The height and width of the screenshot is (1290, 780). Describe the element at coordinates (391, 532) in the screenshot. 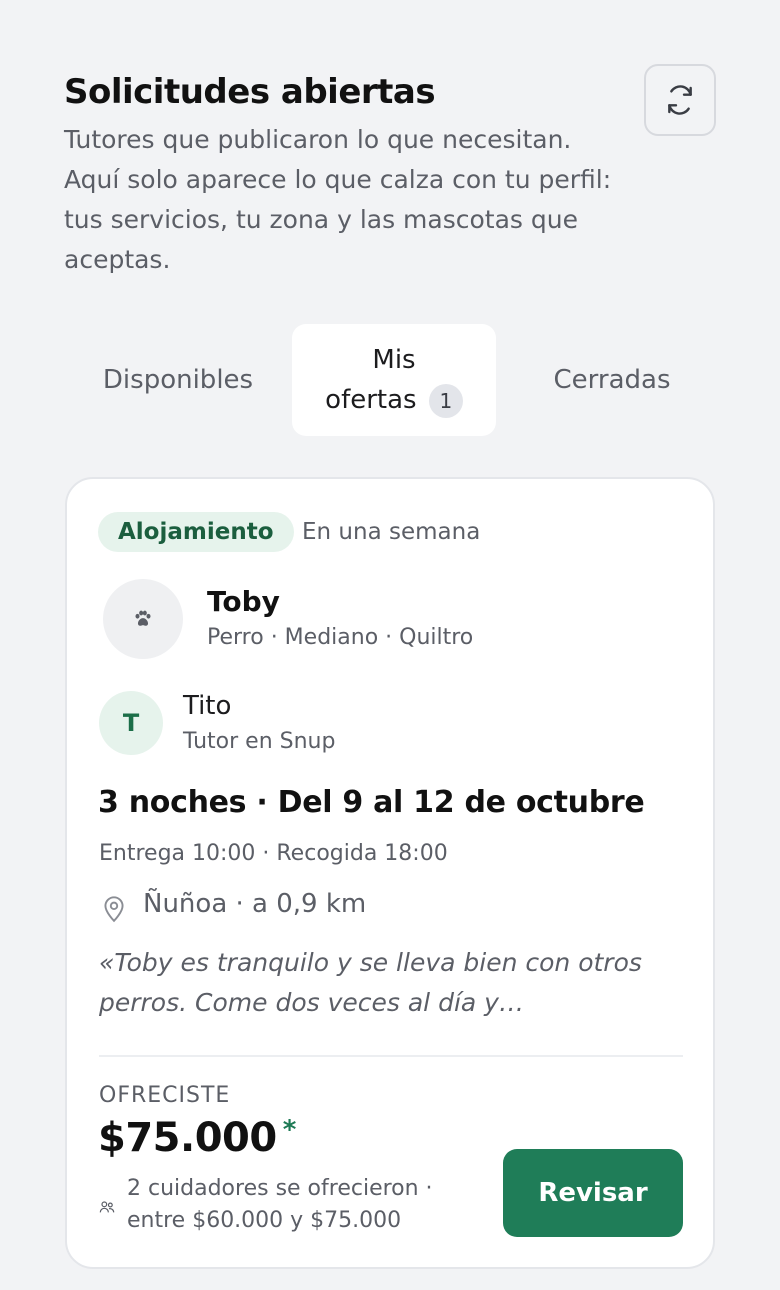

I see `request-timing: En una semana` at that location.